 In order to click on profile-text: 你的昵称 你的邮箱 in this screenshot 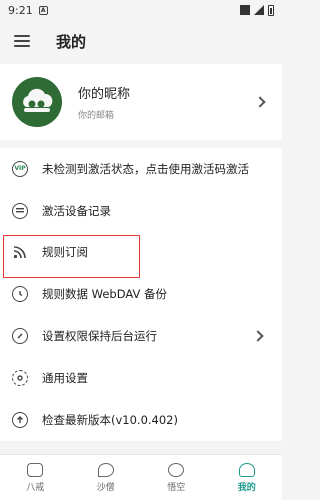, I will do `click(104, 102)`.